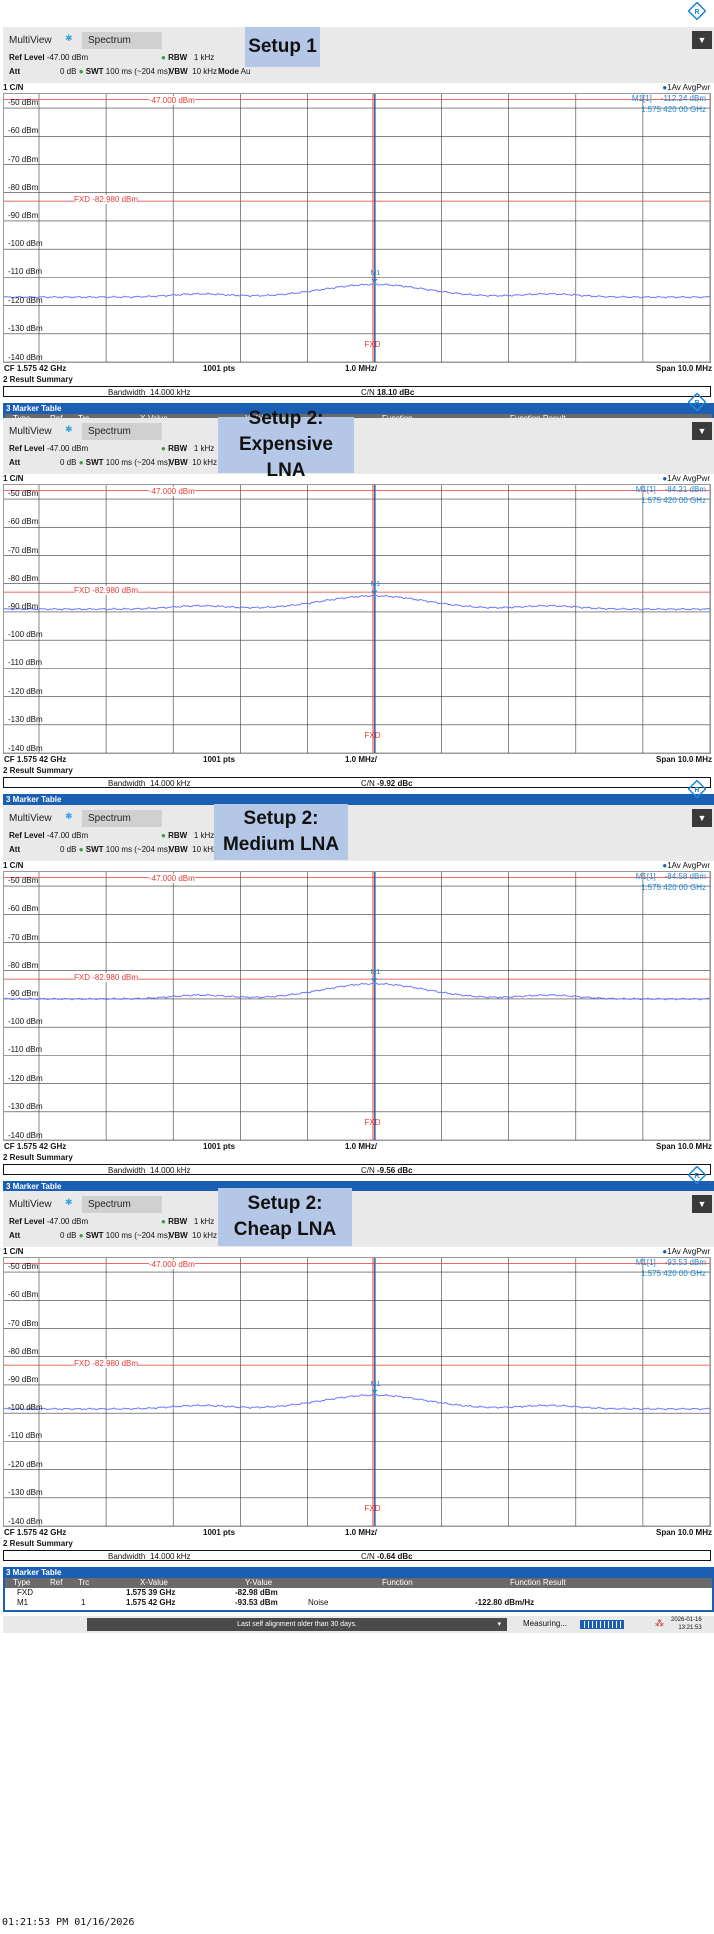  Describe the element at coordinates (69, 816) in the screenshot. I see `tab-star-icon: ✱` at that location.